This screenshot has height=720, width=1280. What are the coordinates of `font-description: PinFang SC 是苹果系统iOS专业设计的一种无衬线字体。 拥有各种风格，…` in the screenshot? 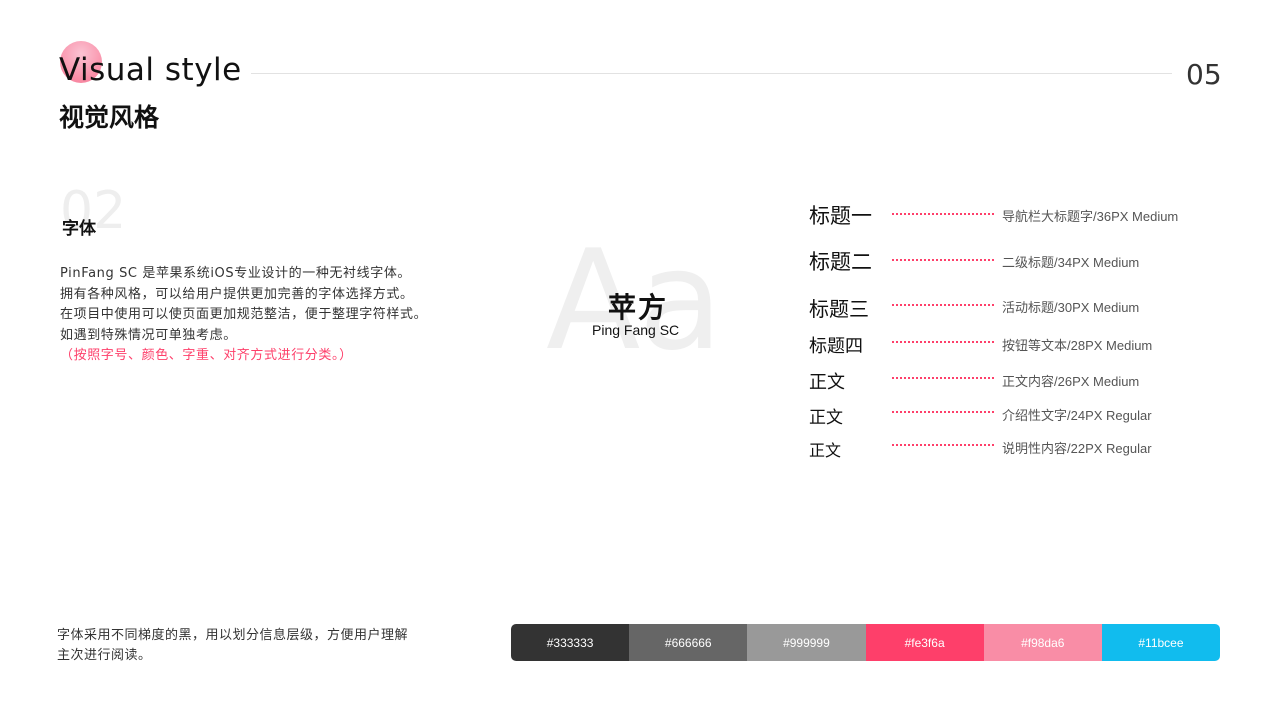 It's located at (270, 315).